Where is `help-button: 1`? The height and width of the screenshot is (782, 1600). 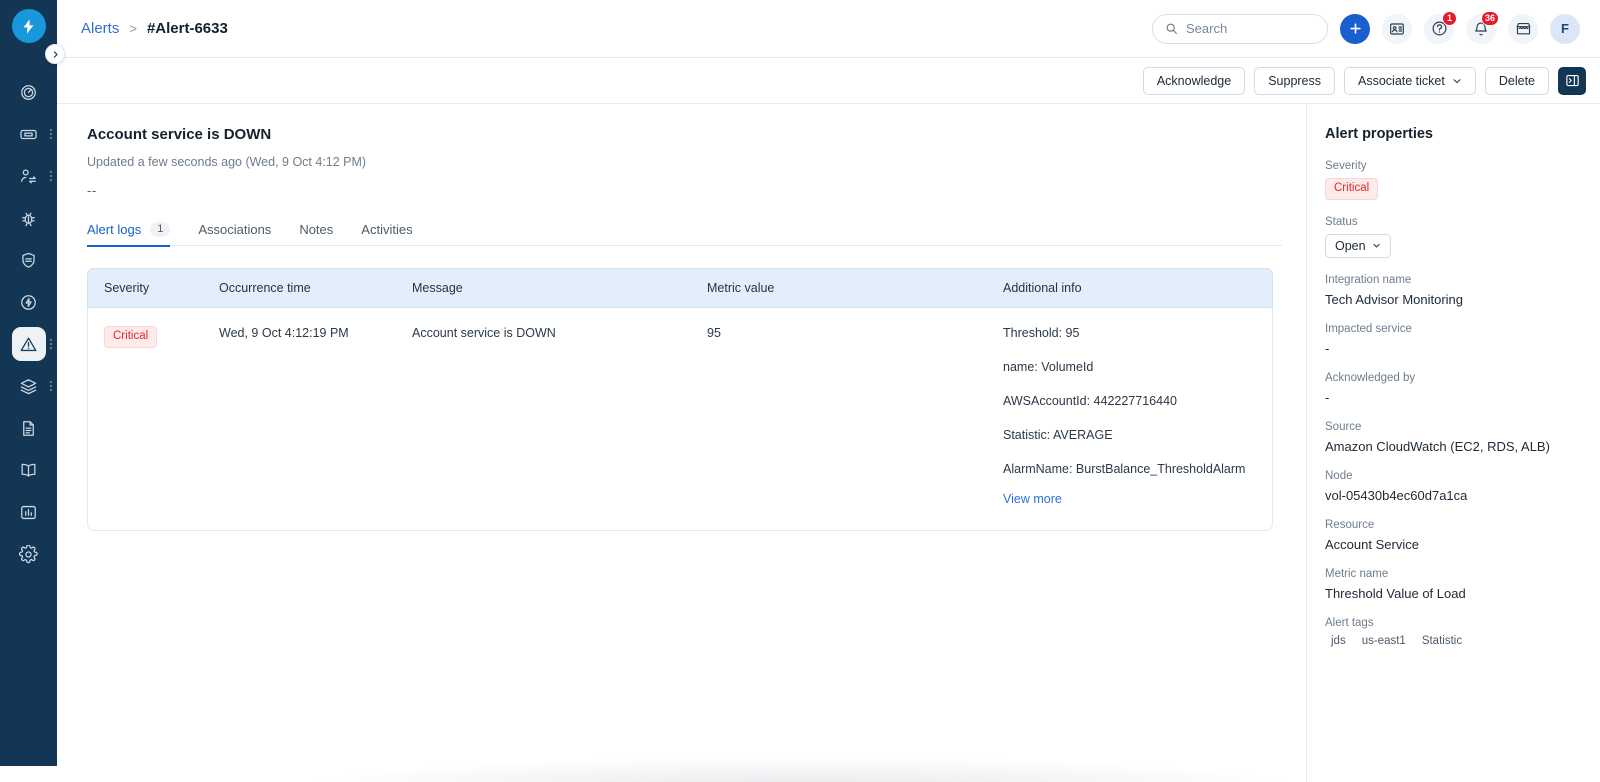 help-button: 1 is located at coordinates (1440, 27).